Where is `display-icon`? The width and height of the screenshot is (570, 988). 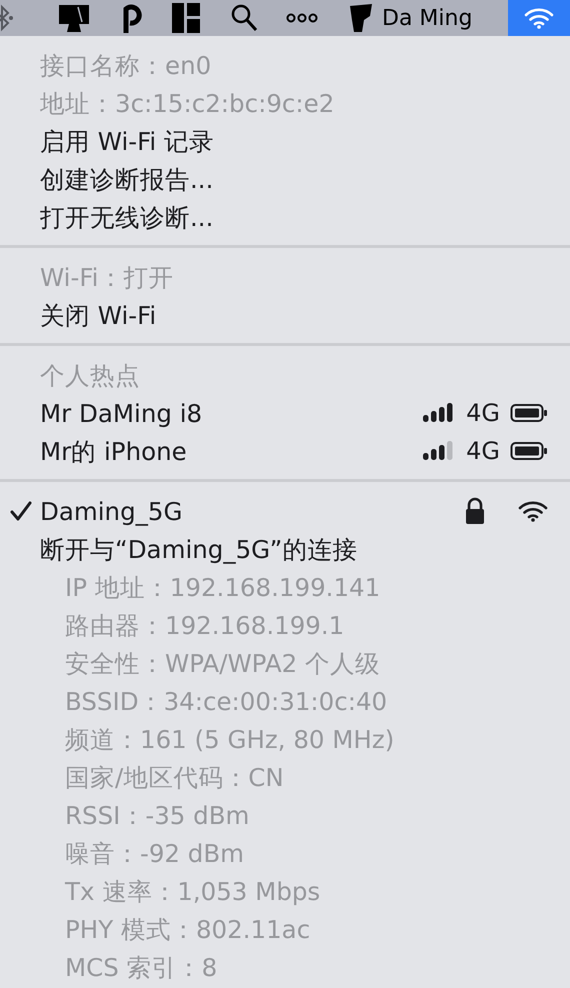 display-icon is located at coordinates (74, 18).